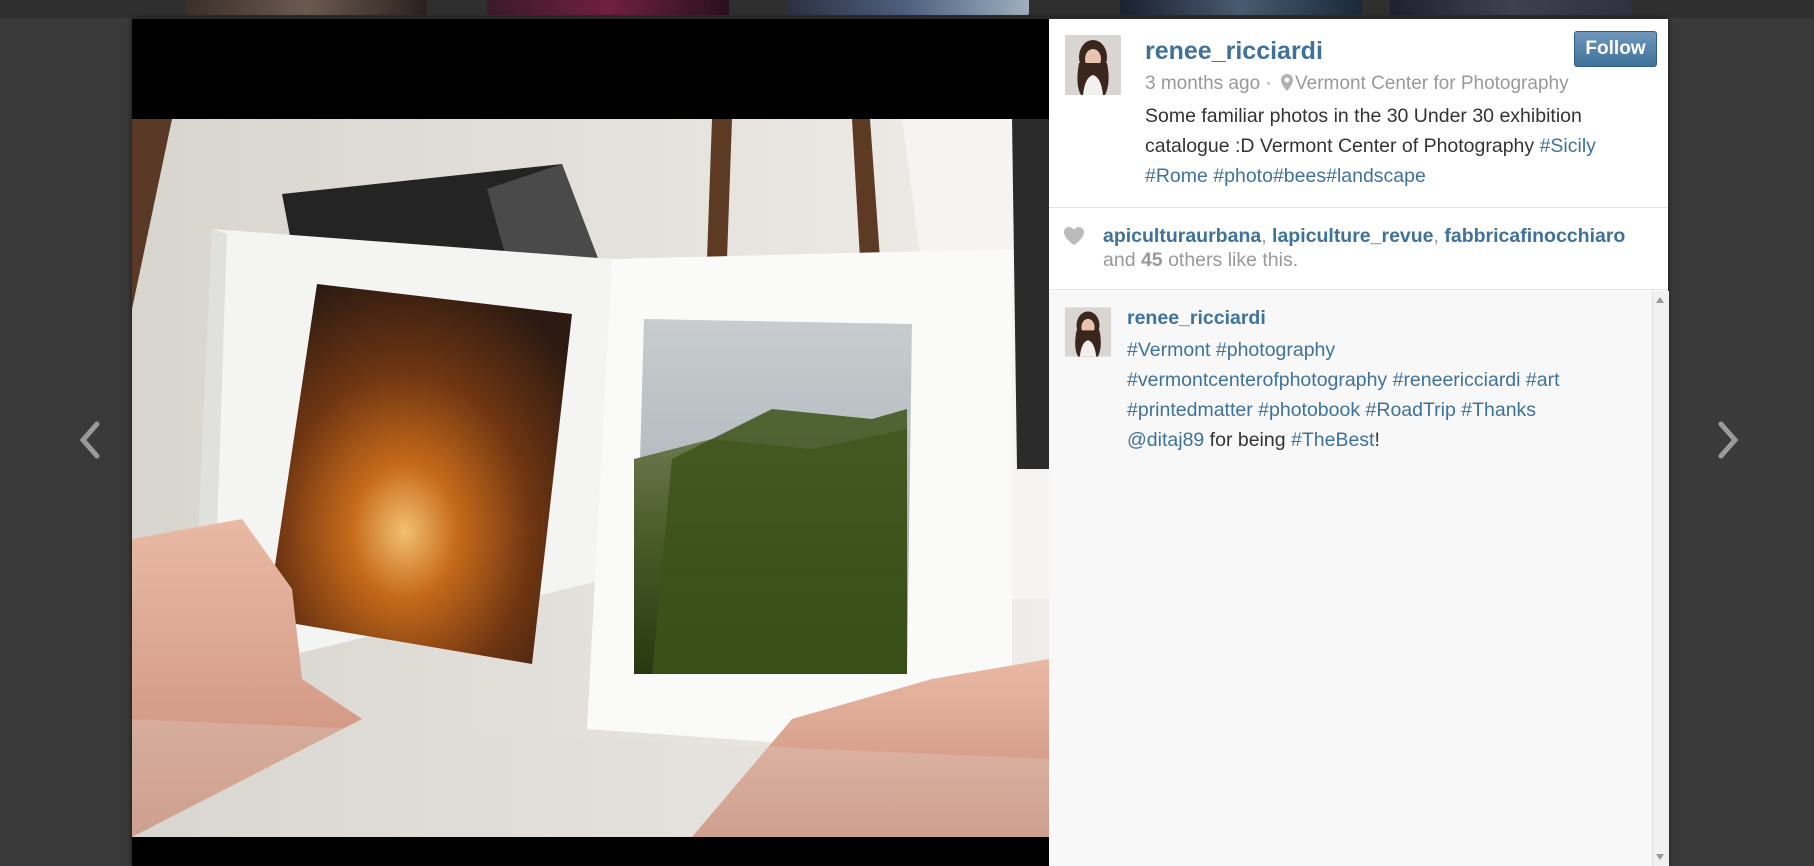 This screenshot has width=1814, height=866. What do you see at coordinates (1234, 51) in the screenshot?
I see `post-username: renee_ricciardi` at bounding box center [1234, 51].